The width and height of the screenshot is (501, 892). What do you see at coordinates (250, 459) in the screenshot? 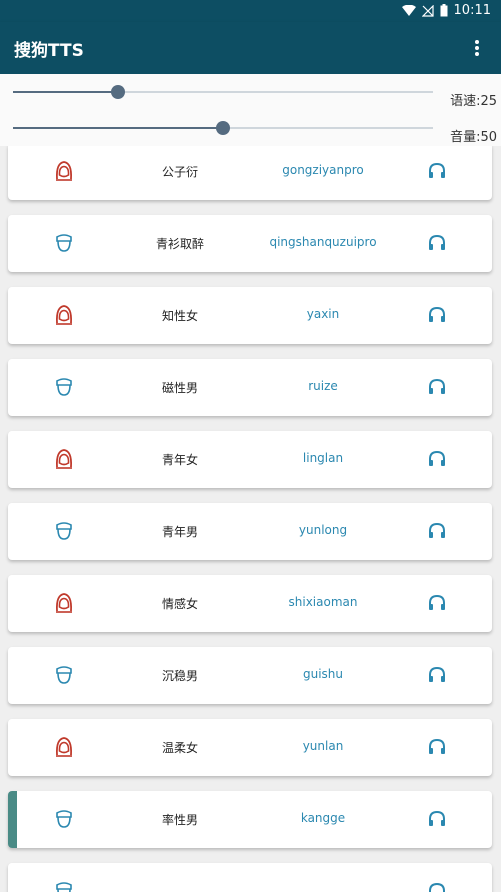
I see `voice-card: 青年女 linglan` at bounding box center [250, 459].